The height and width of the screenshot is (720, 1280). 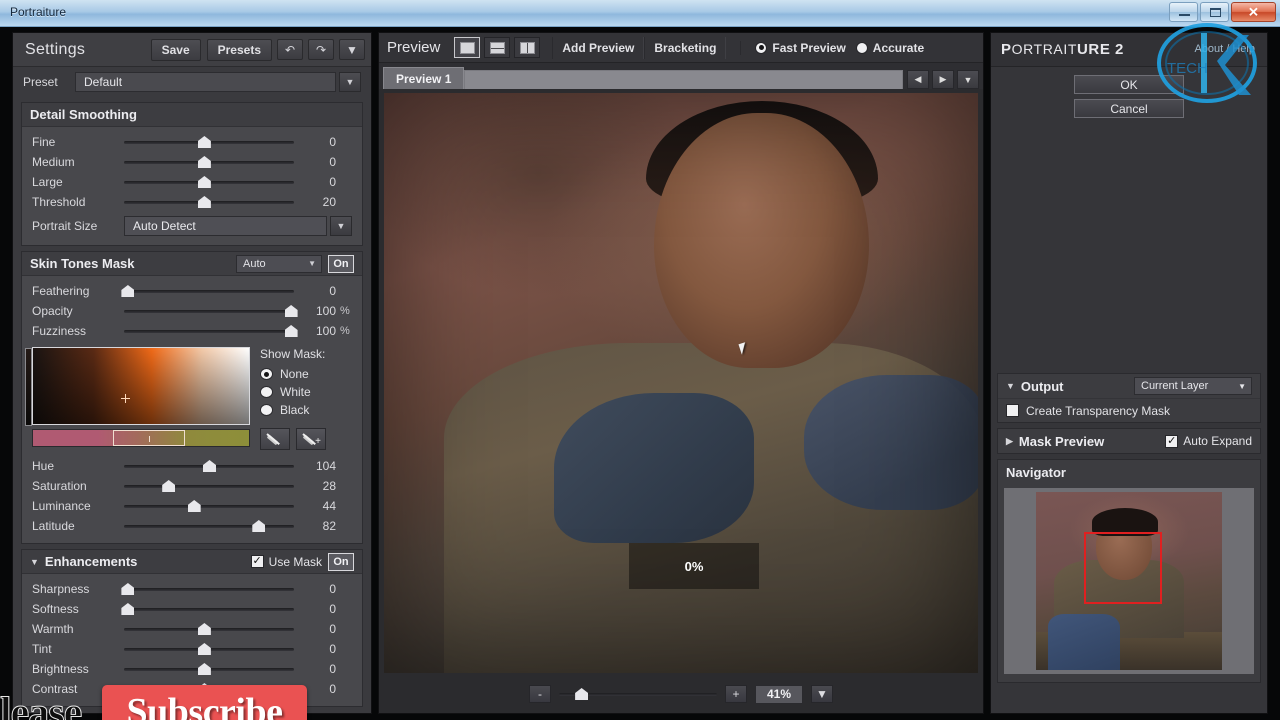 I want to click on navigator-image, so click(x=1129, y=581).